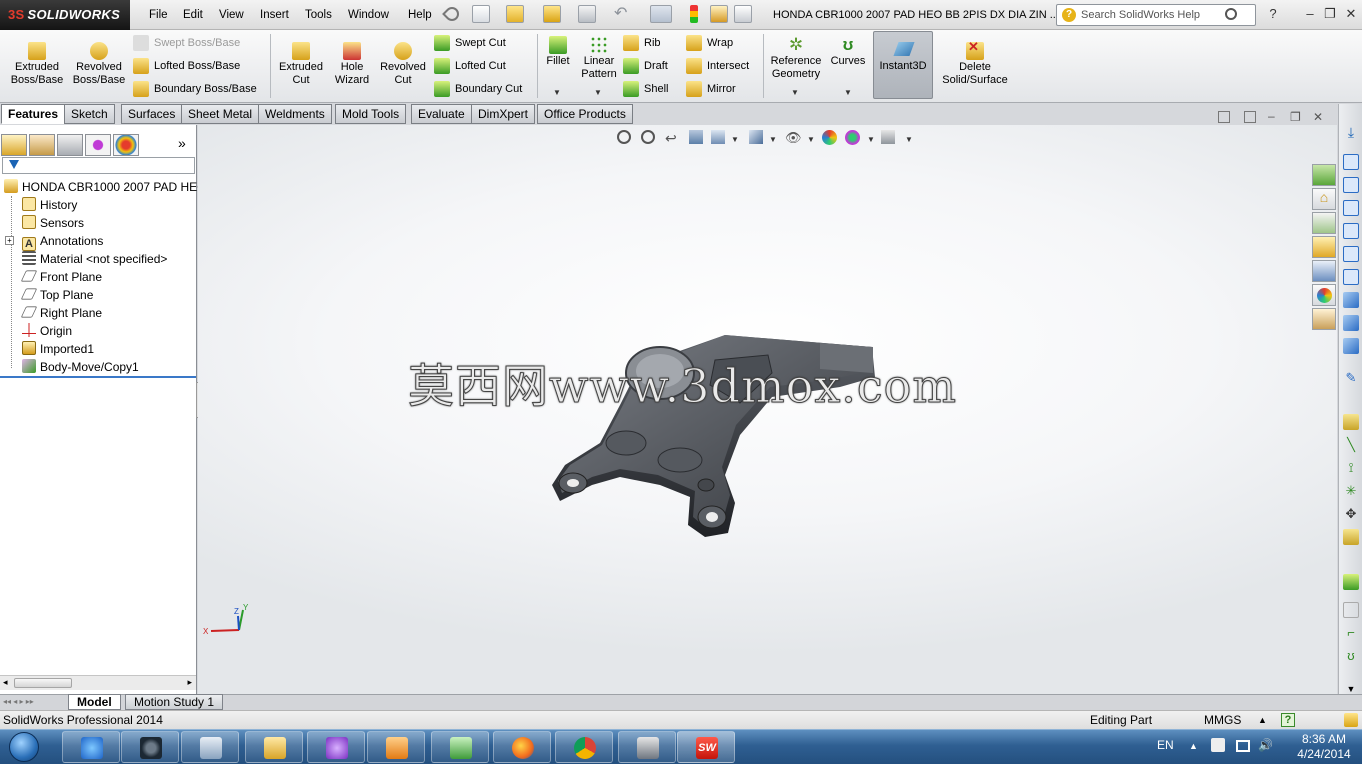 The width and height of the screenshot is (1362, 764). Describe the element at coordinates (470, 43) in the screenshot. I see `swept-cut-button: Swept Cut` at that location.